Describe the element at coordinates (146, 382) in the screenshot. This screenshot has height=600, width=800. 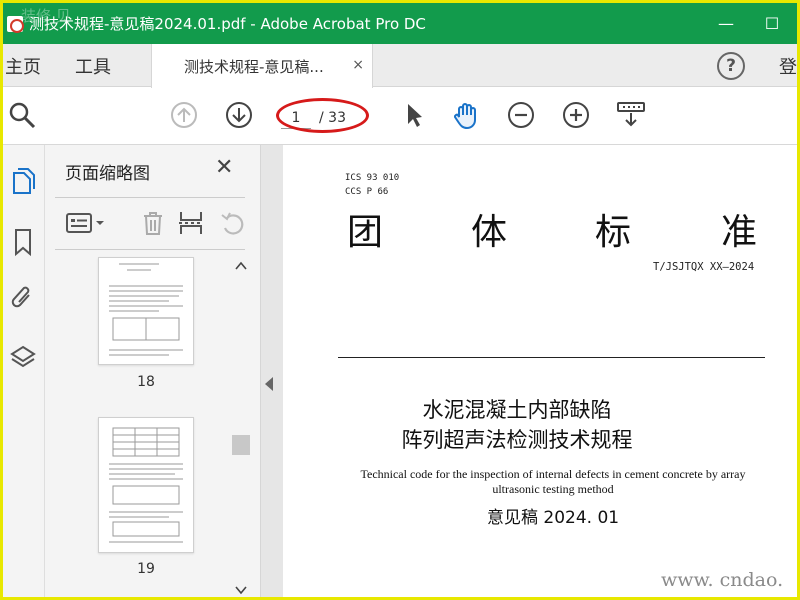
I see `page-number-label: 18` at that location.